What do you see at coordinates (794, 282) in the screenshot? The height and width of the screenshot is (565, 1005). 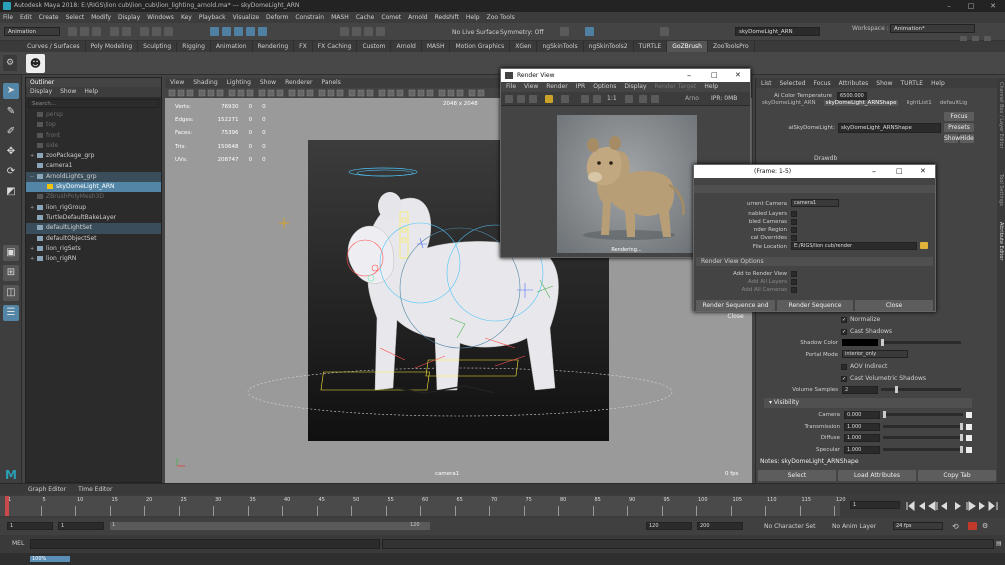 I see `add-all-layers-checkbox` at bounding box center [794, 282].